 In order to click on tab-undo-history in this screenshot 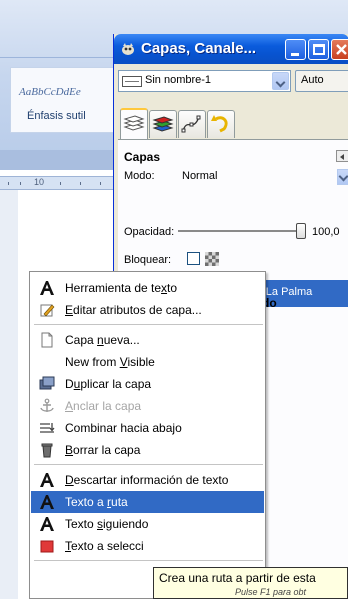, I will do `click(221, 124)`.